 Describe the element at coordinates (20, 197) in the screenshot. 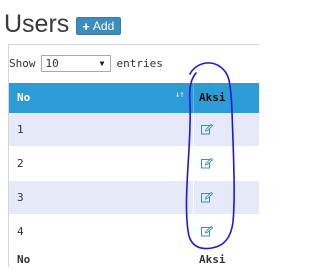

I see `row-number: 3` at that location.